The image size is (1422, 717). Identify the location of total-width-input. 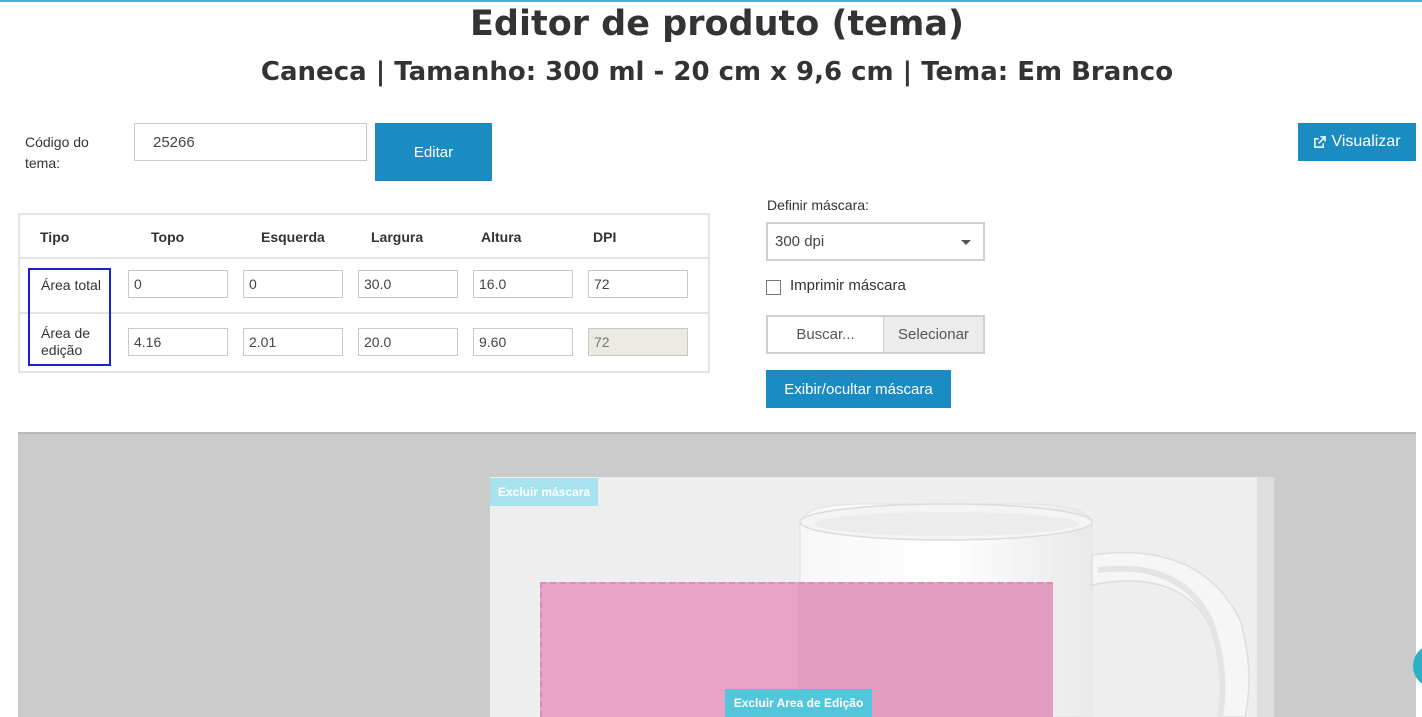
(408, 284).